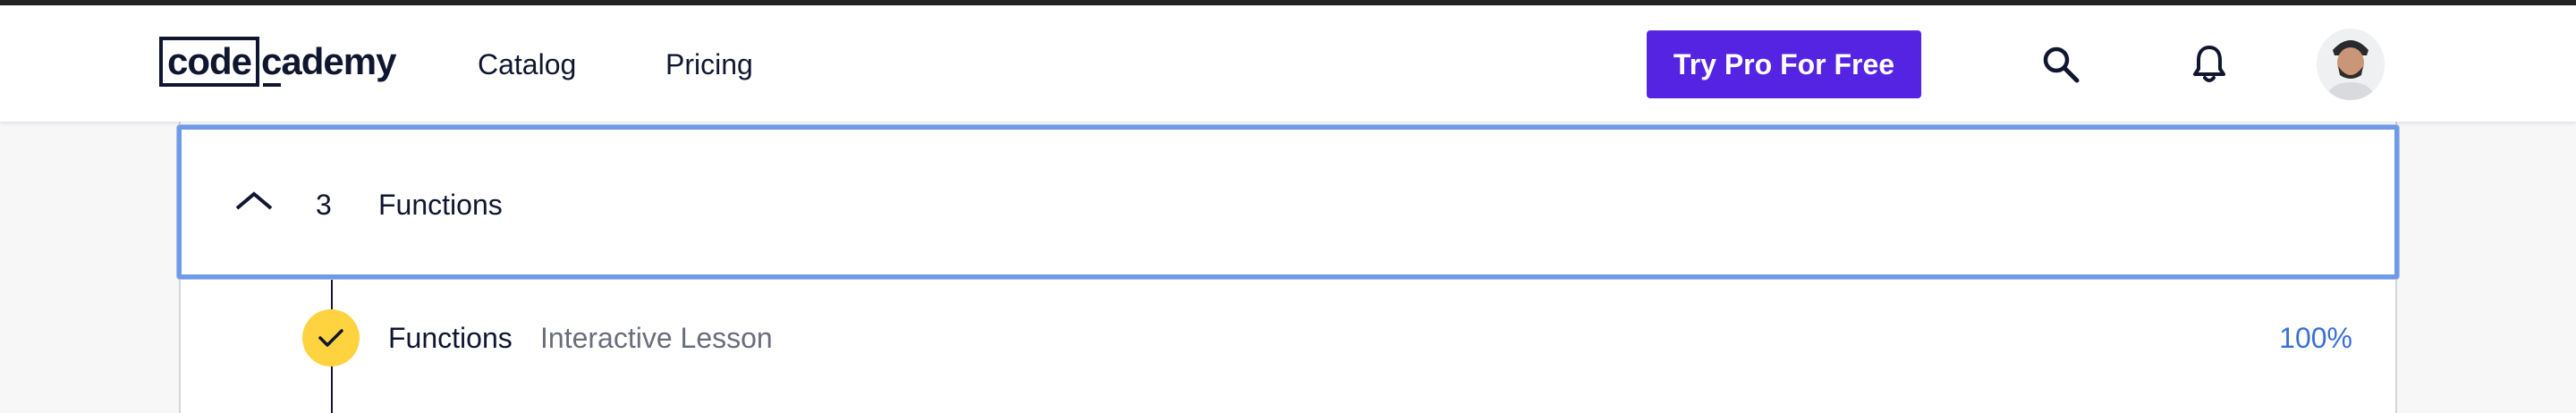  Describe the element at coordinates (272, 85) in the screenshot. I see `logo-underscore` at that location.